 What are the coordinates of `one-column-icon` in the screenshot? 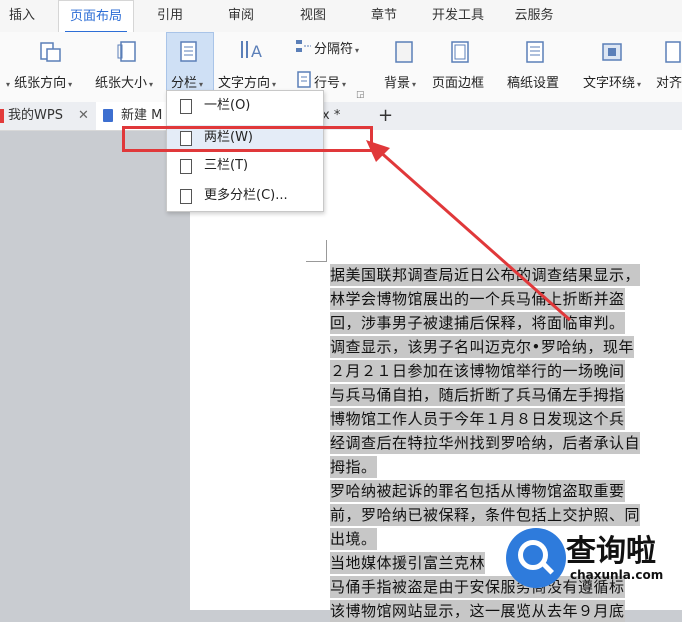 It's located at (186, 106).